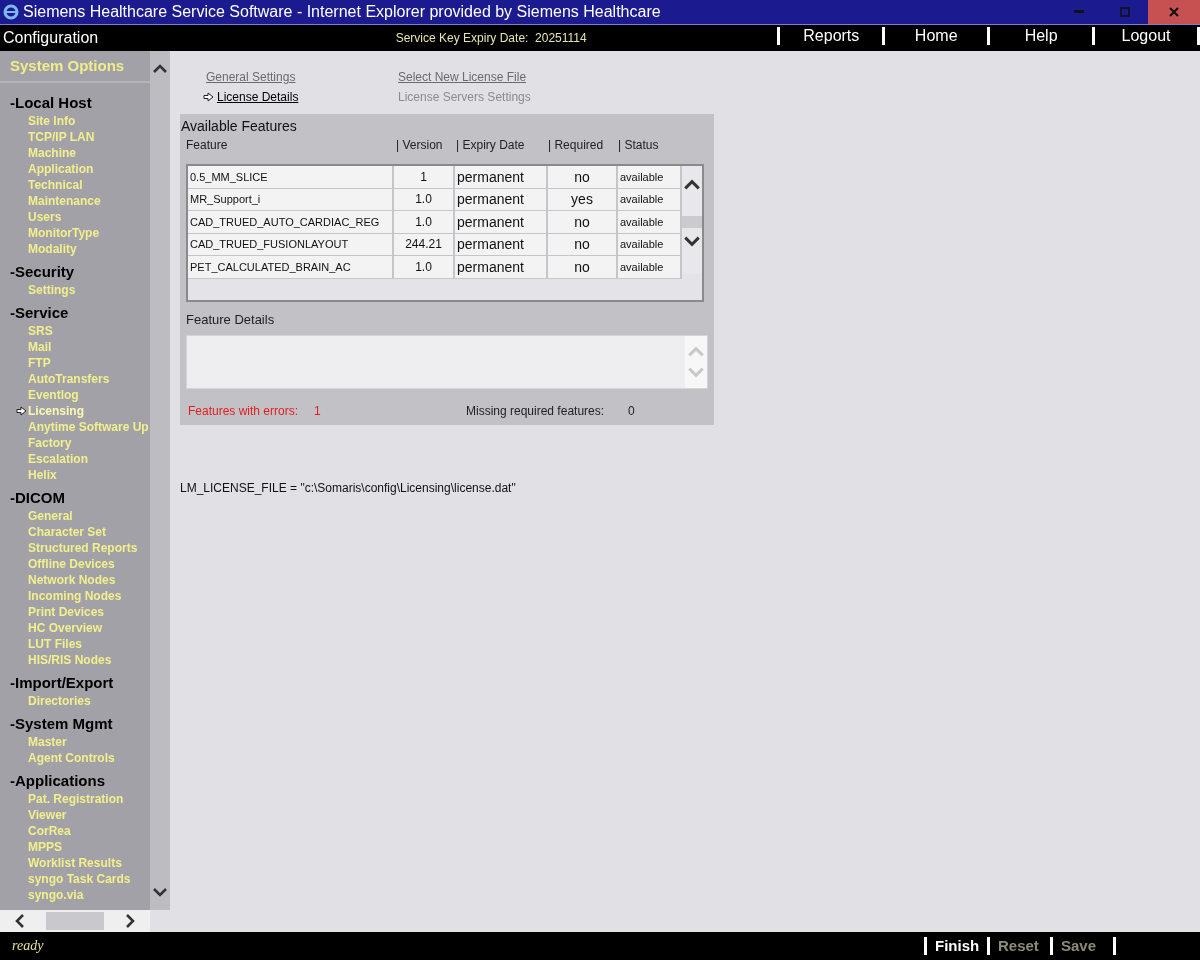  I want to click on sidebar-item: Site Info, so click(75, 121).